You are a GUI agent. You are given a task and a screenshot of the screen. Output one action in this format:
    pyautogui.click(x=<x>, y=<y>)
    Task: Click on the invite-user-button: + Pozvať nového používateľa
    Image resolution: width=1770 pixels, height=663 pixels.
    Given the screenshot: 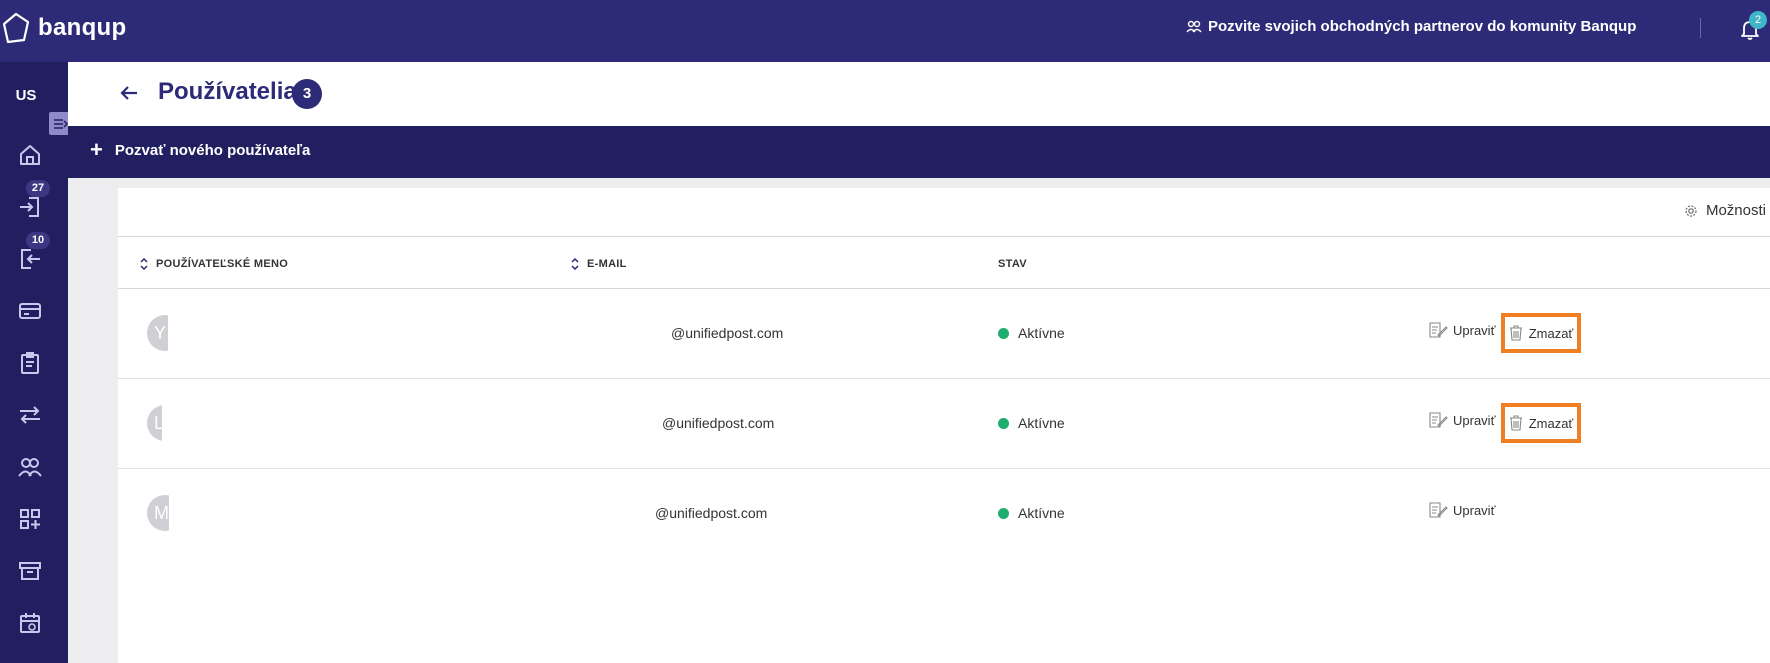 What is the action you would take?
    pyautogui.click(x=200, y=149)
    